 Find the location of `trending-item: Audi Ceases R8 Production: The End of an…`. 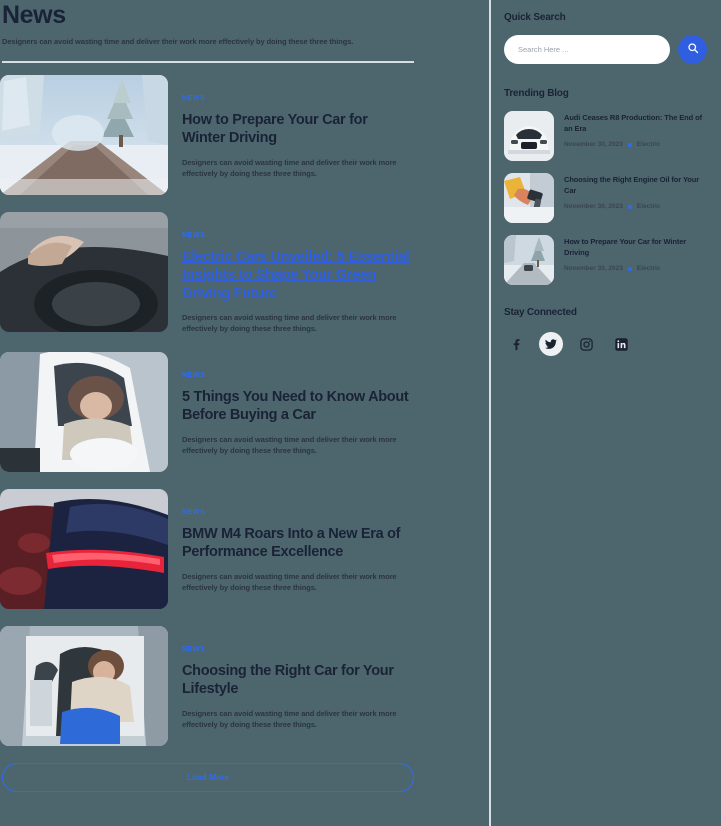

trending-item: Audi Ceases R8 Production: The End of an… is located at coordinates (605, 136).